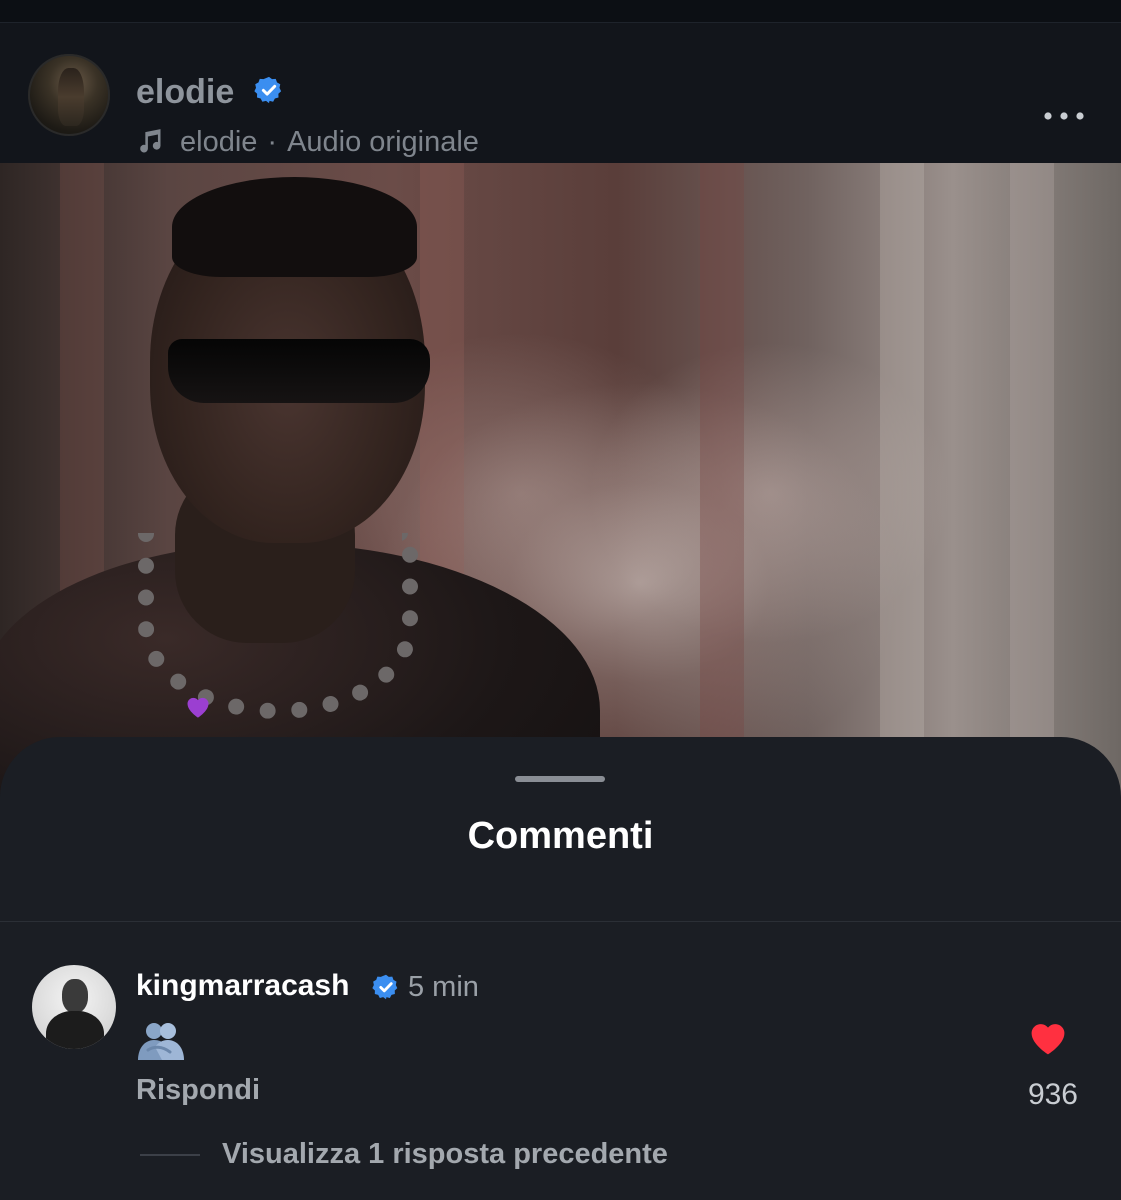 Image resolution: width=1121 pixels, height=1200 pixels. I want to click on comment-username: kingmarracash, so click(242, 986).